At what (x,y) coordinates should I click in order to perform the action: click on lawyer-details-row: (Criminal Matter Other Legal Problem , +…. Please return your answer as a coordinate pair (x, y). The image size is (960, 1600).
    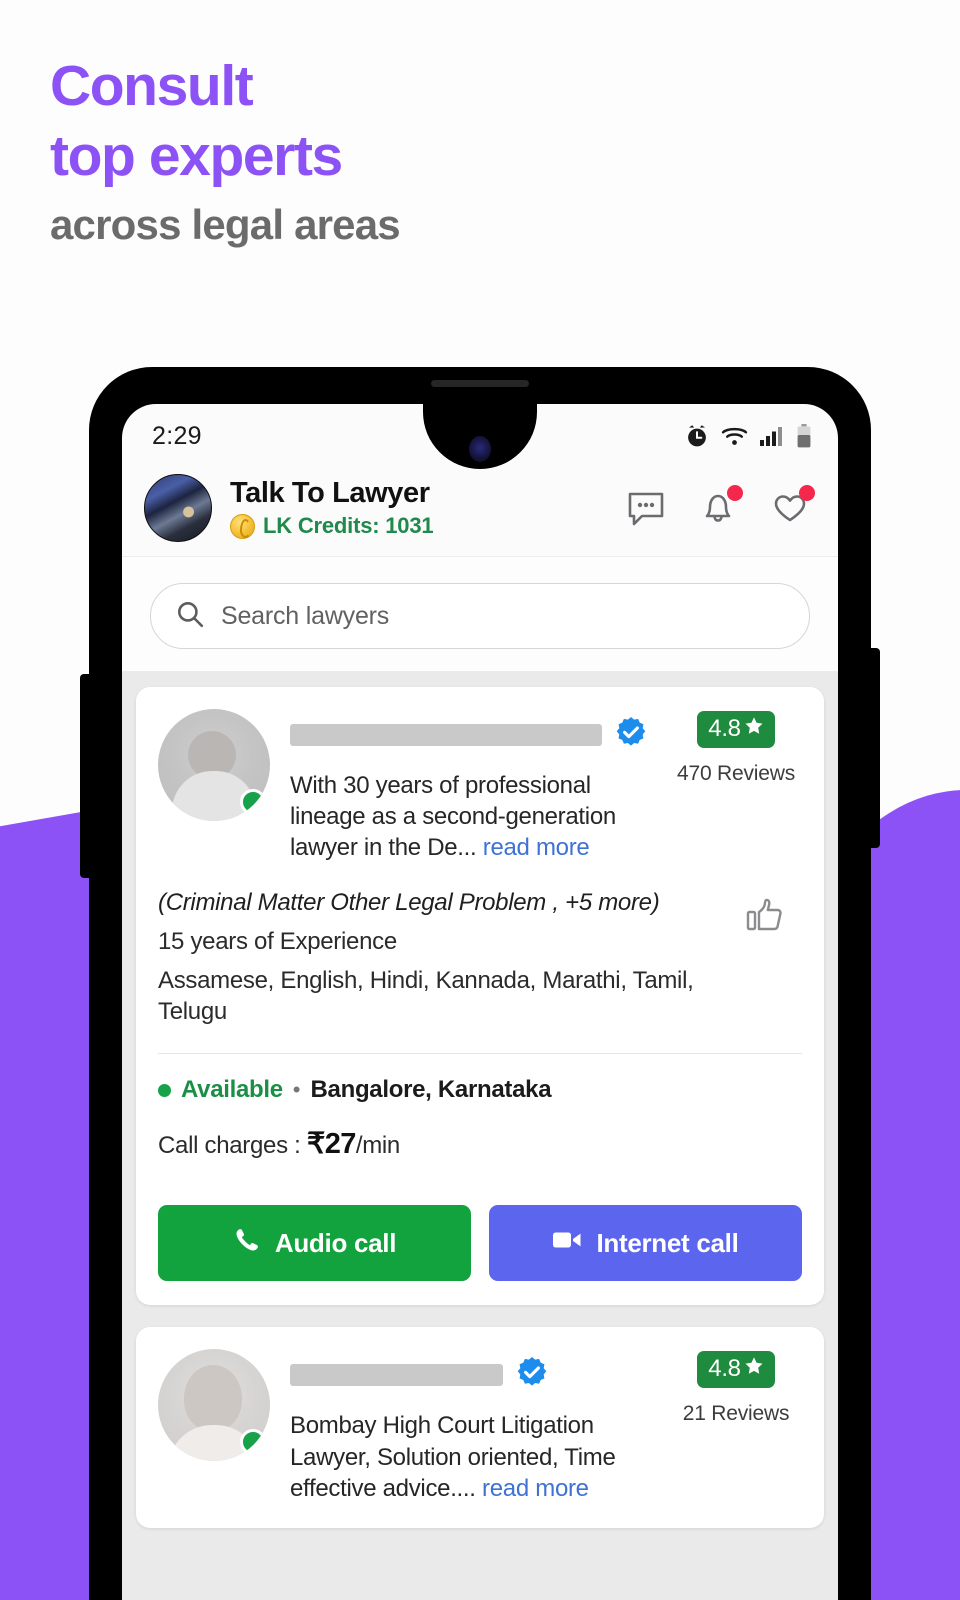
    Looking at the image, I should click on (480, 958).